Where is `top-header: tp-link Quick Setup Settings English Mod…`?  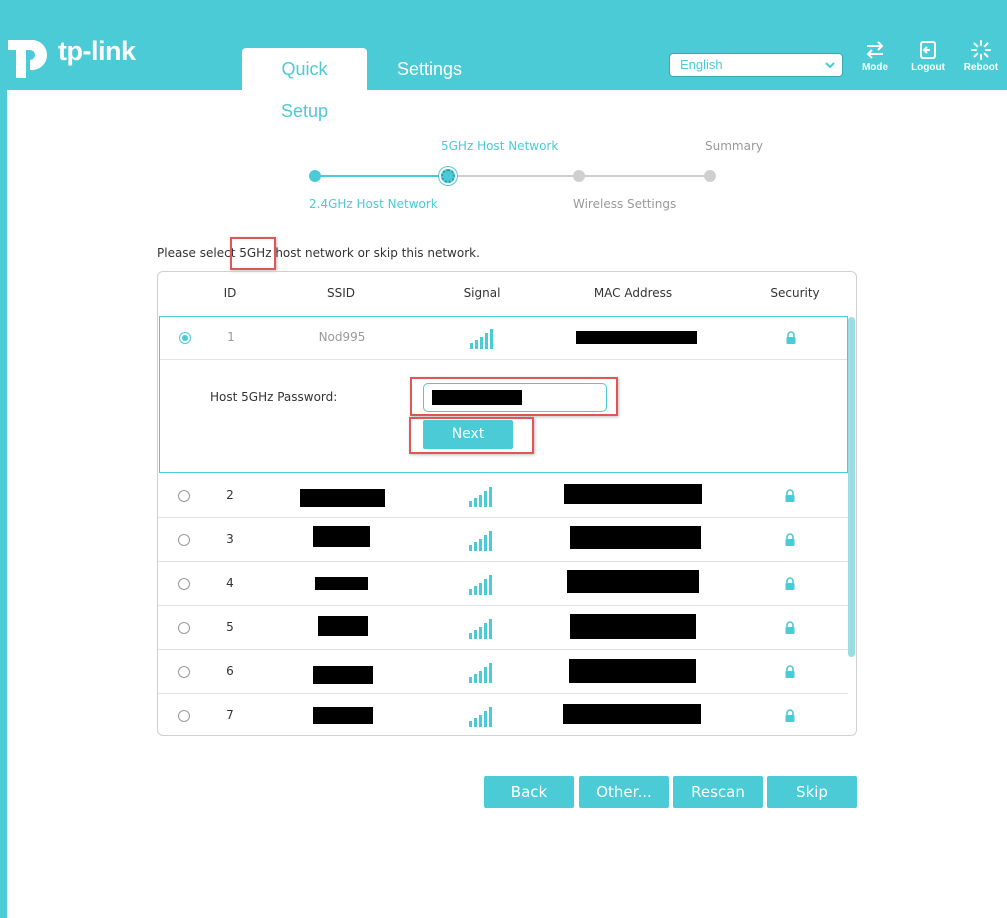
top-header: tp-link Quick Setup Settings English Mod… is located at coordinates (503, 60).